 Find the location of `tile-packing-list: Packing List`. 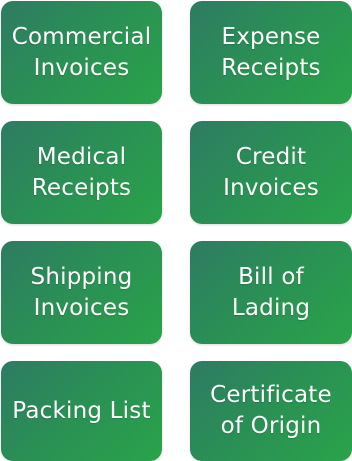

tile-packing-list: Packing List is located at coordinates (81, 411).